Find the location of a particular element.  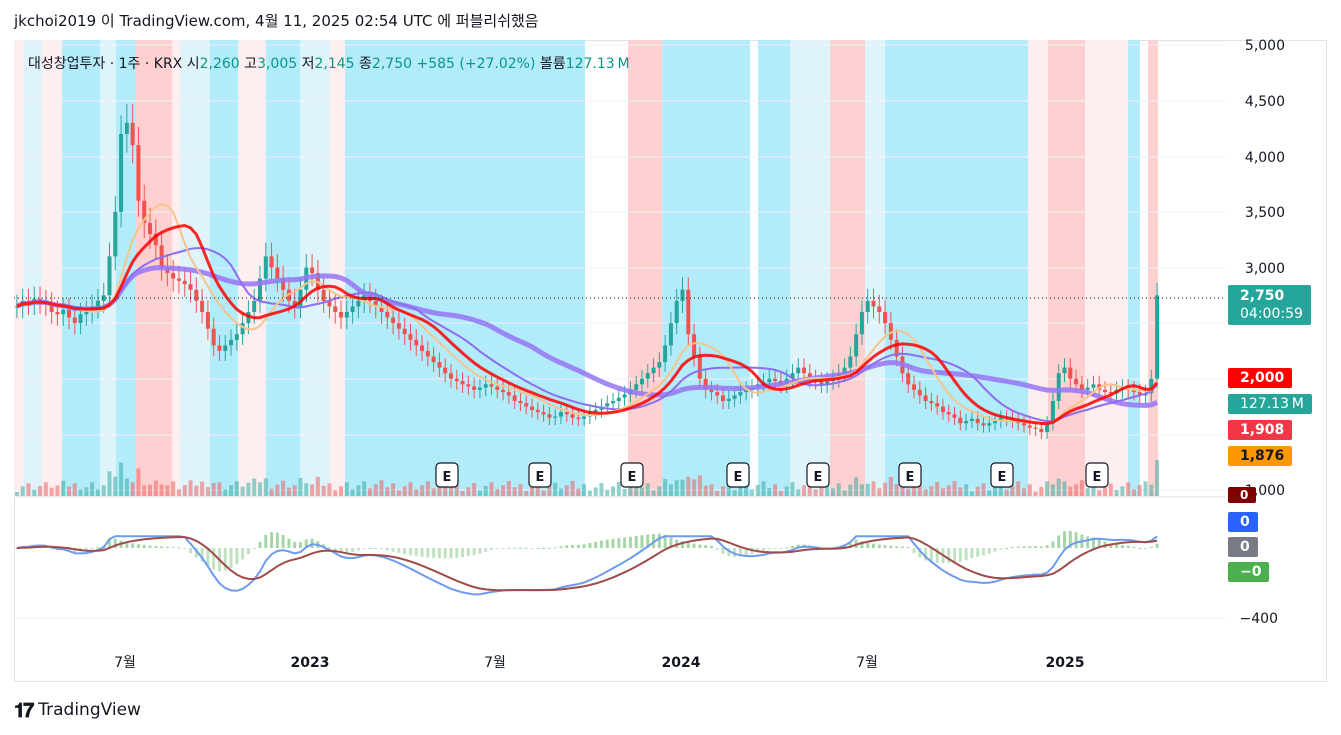

legend-close-label: 종 is located at coordinates (365, 64).